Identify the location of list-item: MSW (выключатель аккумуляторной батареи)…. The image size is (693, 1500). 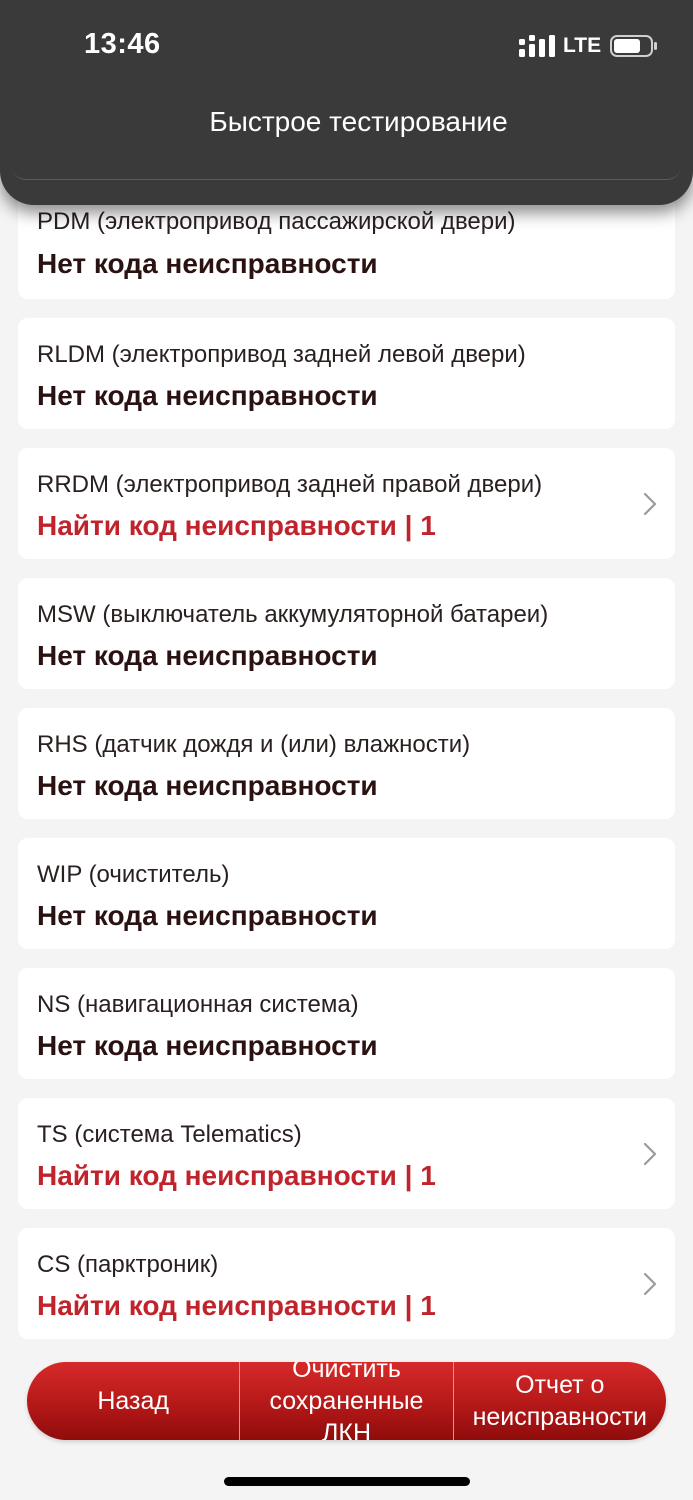
(346, 633).